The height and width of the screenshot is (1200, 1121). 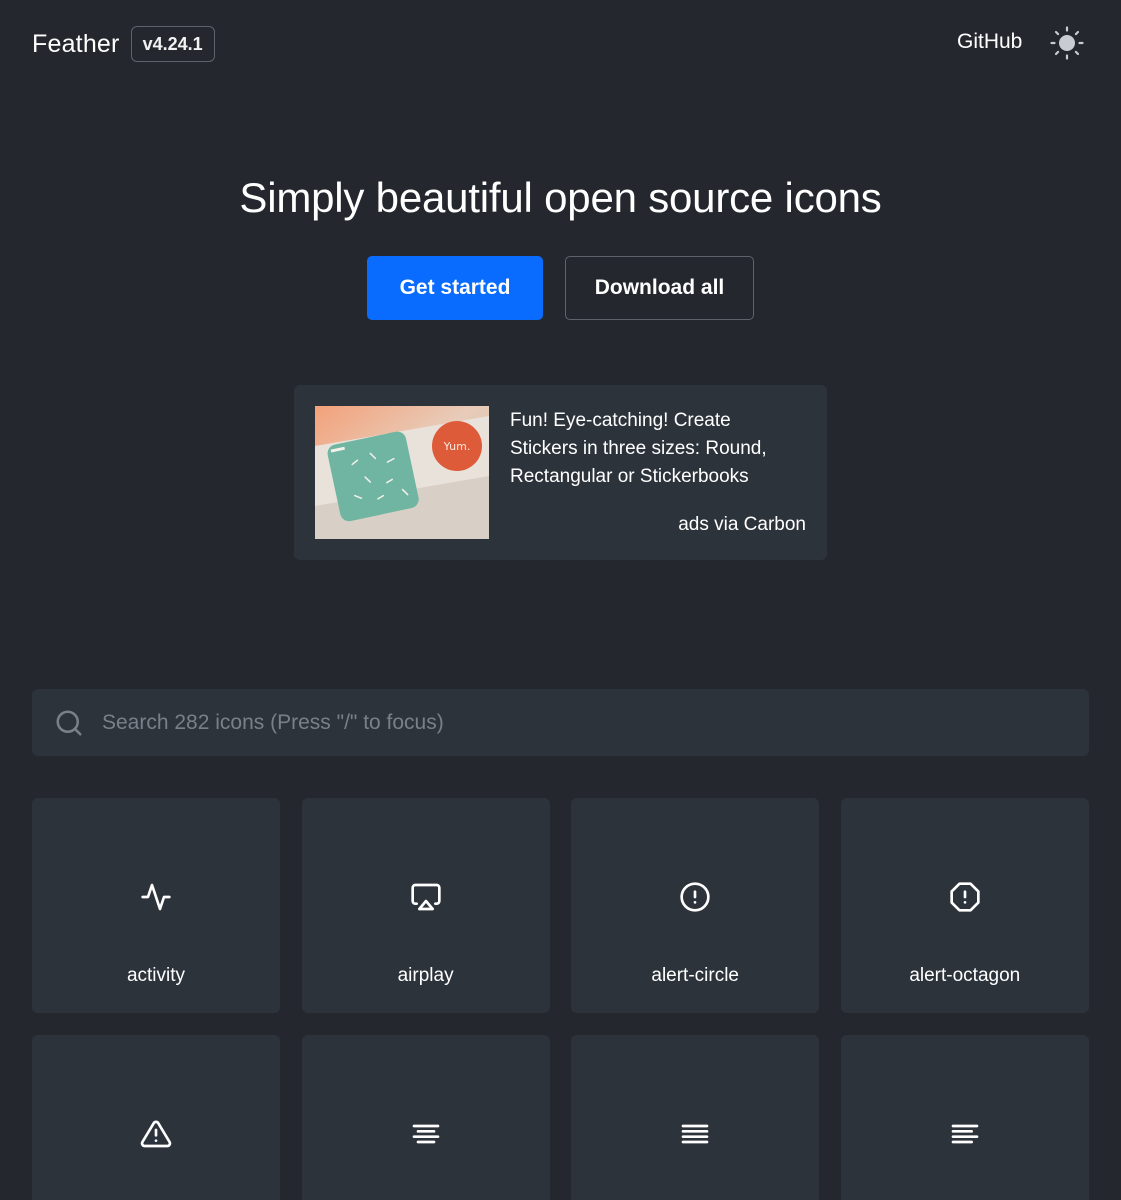 What do you see at coordinates (156, 897) in the screenshot?
I see `activity-icon` at bounding box center [156, 897].